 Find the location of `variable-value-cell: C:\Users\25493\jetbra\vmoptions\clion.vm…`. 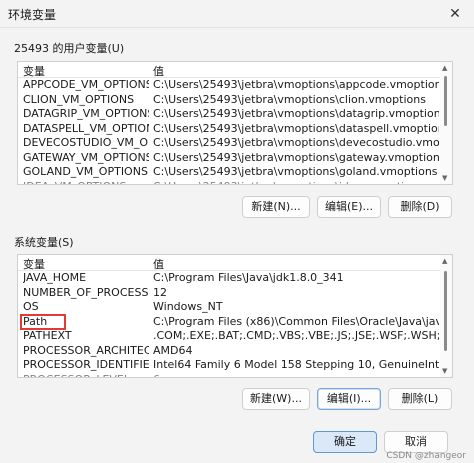

variable-value-cell: C:\Users\25493\jetbra\vmoptions\clion.vm… is located at coordinates (289, 99).